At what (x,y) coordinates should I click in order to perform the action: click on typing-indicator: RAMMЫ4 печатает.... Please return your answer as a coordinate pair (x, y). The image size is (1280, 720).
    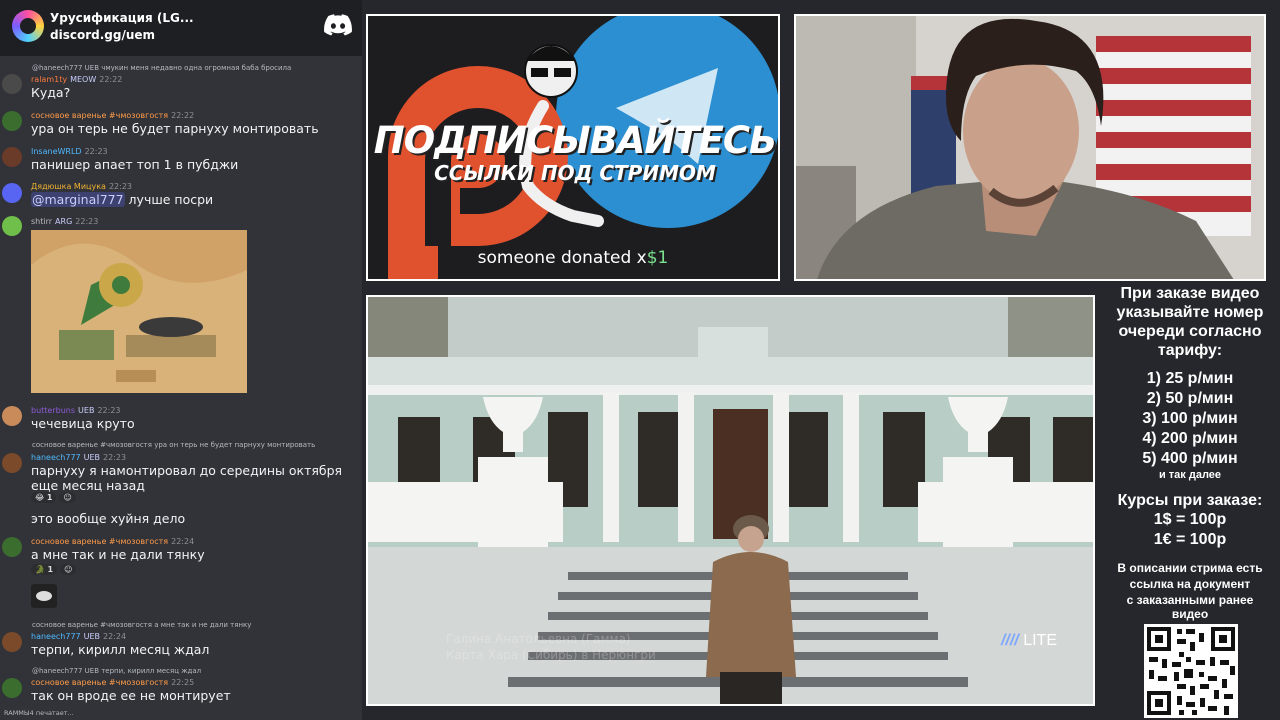
    Looking at the image, I should click on (39, 713).